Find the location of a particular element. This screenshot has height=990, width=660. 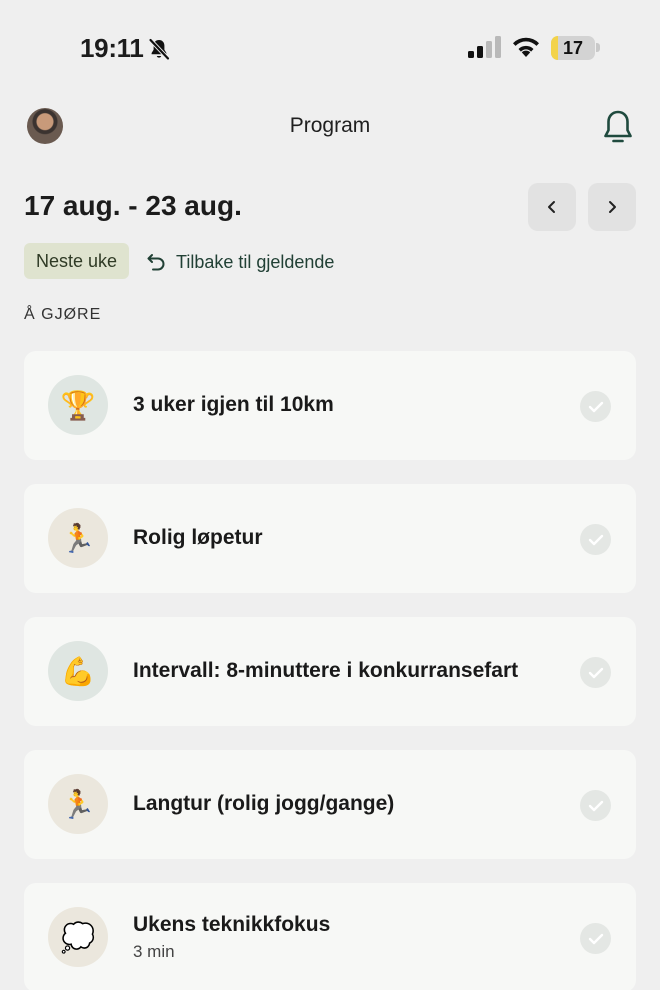

page-title: Program is located at coordinates (330, 125).